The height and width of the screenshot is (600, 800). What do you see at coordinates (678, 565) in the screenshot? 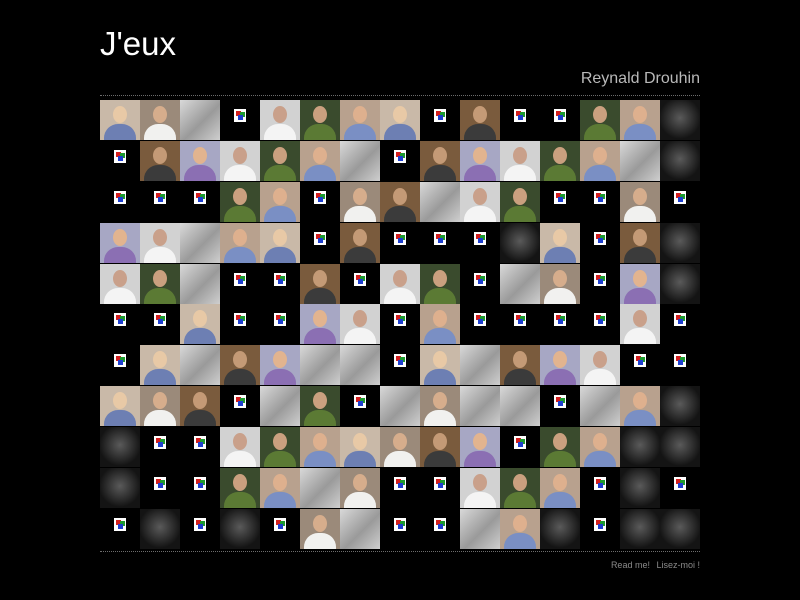
I see `lisez-moi-link: Lisez-moi !` at bounding box center [678, 565].